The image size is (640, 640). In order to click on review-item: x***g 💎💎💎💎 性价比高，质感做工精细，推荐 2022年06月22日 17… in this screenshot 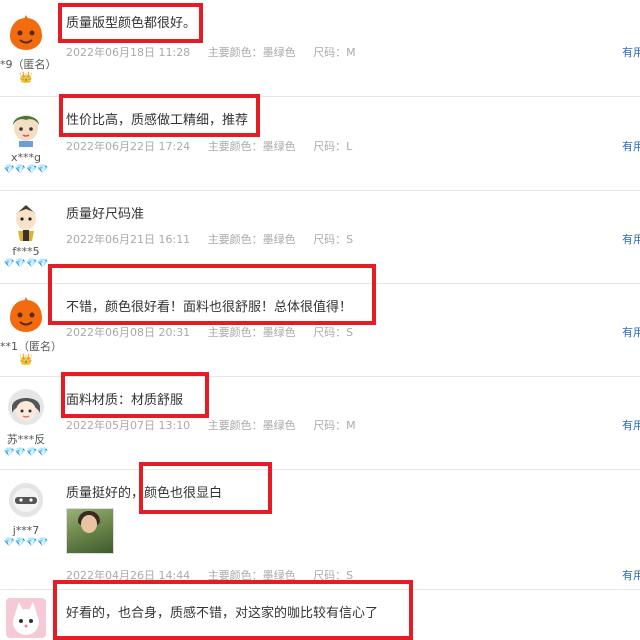, I will do `click(320, 144)`.